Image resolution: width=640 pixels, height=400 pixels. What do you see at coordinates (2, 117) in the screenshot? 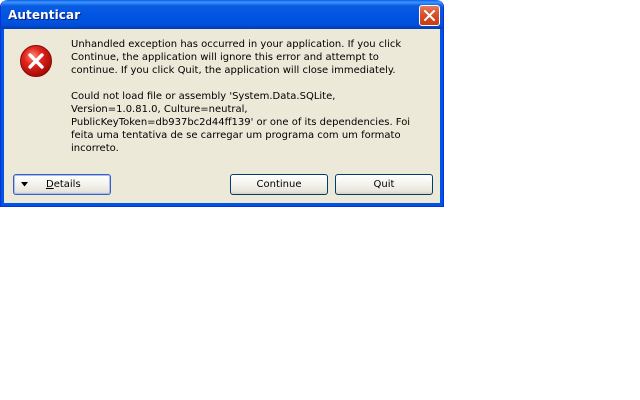
I see `window-border-left` at bounding box center [2, 117].